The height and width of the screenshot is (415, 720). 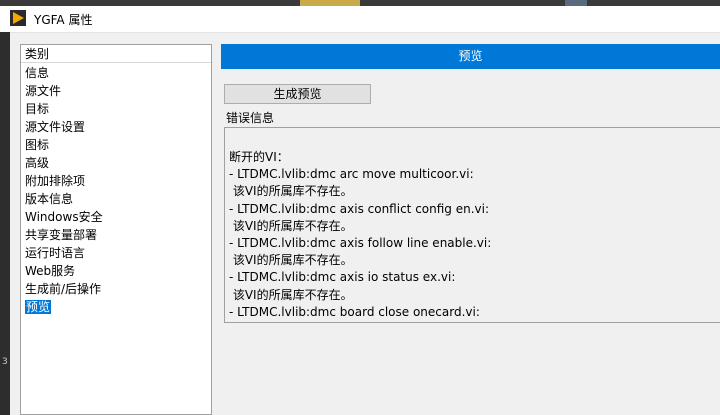 I want to click on category-item-runtime-languages: 运行时语言, so click(x=116, y=253).